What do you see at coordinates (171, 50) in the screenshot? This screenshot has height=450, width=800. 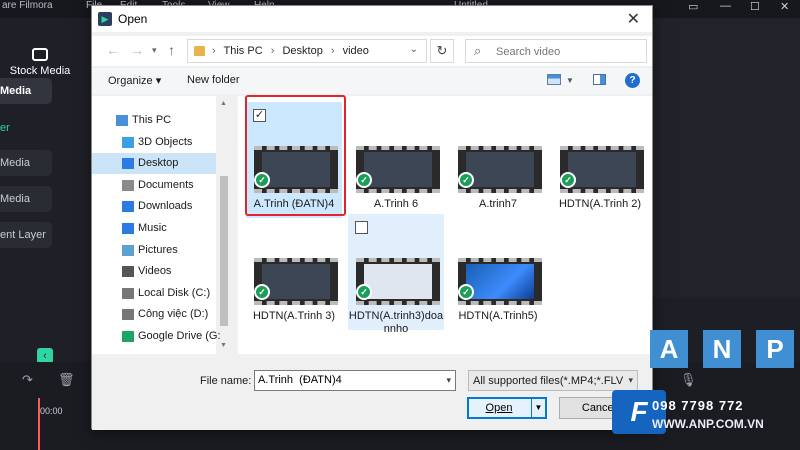 I see `up-icon: ↑` at bounding box center [171, 50].